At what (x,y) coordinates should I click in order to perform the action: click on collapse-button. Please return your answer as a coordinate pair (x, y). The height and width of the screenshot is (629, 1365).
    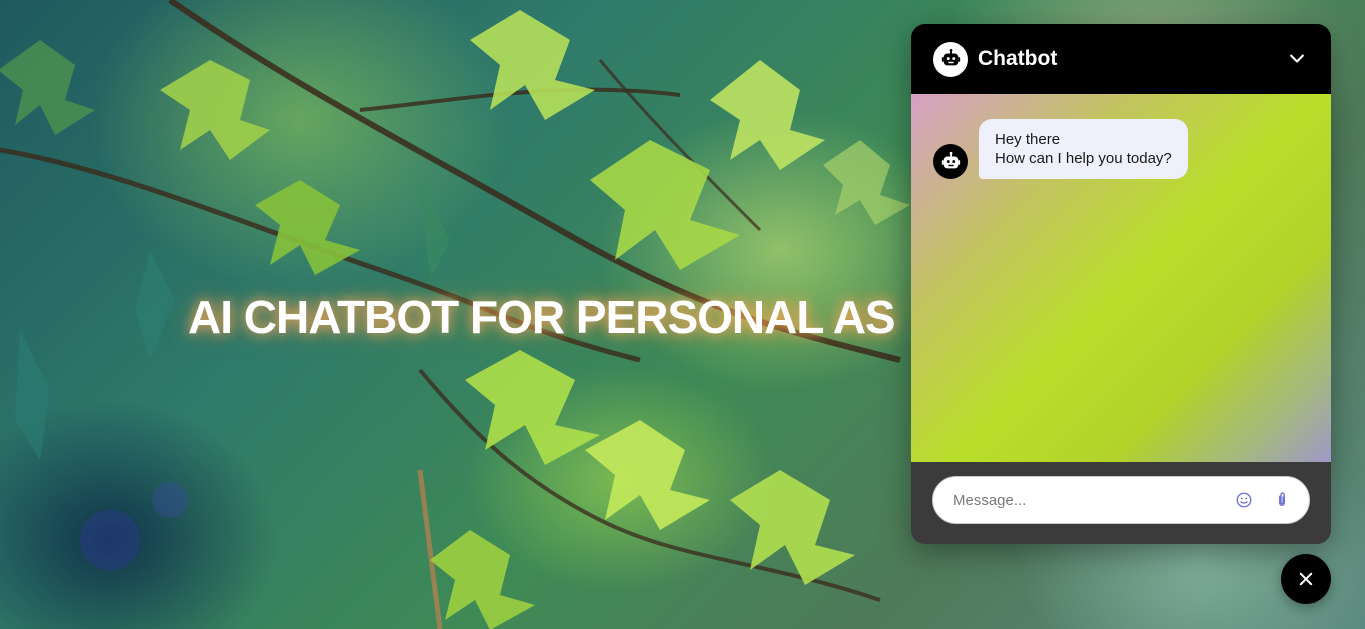
    Looking at the image, I should click on (1297, 59).